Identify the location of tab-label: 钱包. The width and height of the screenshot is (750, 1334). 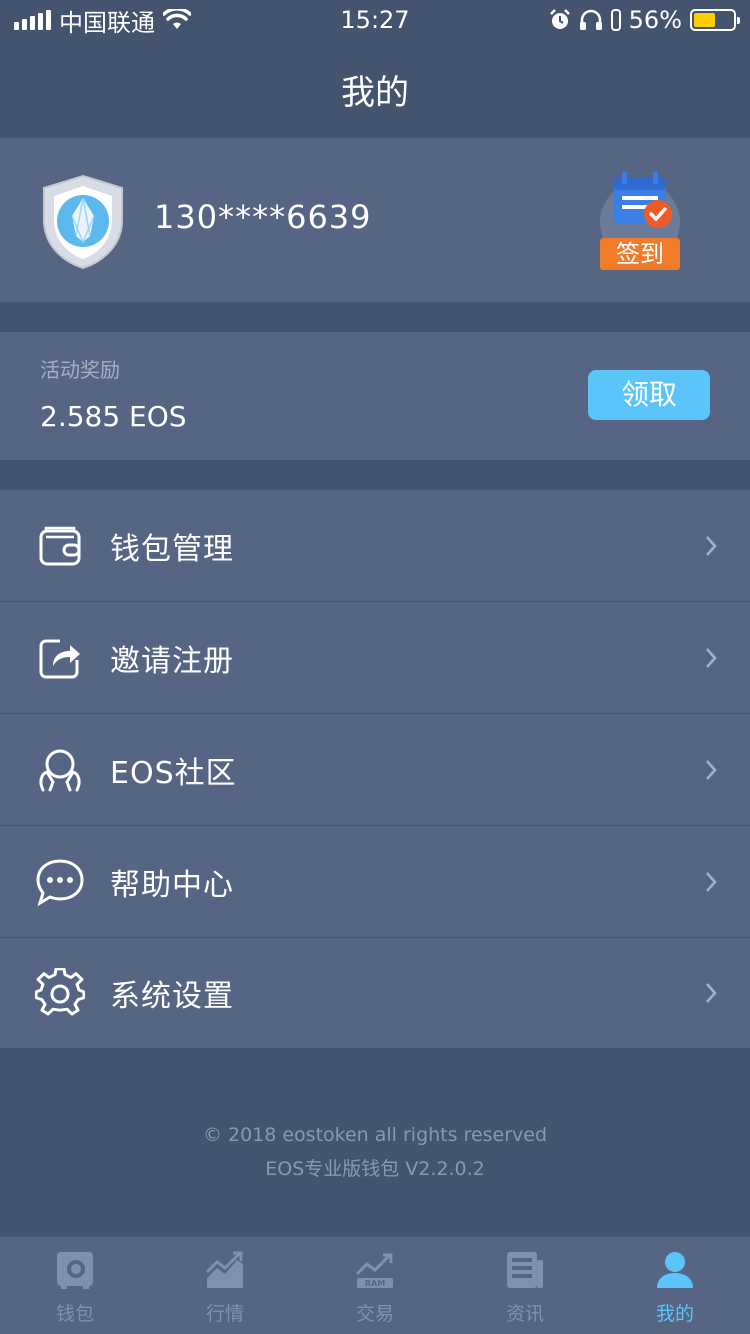
(74, 1314).